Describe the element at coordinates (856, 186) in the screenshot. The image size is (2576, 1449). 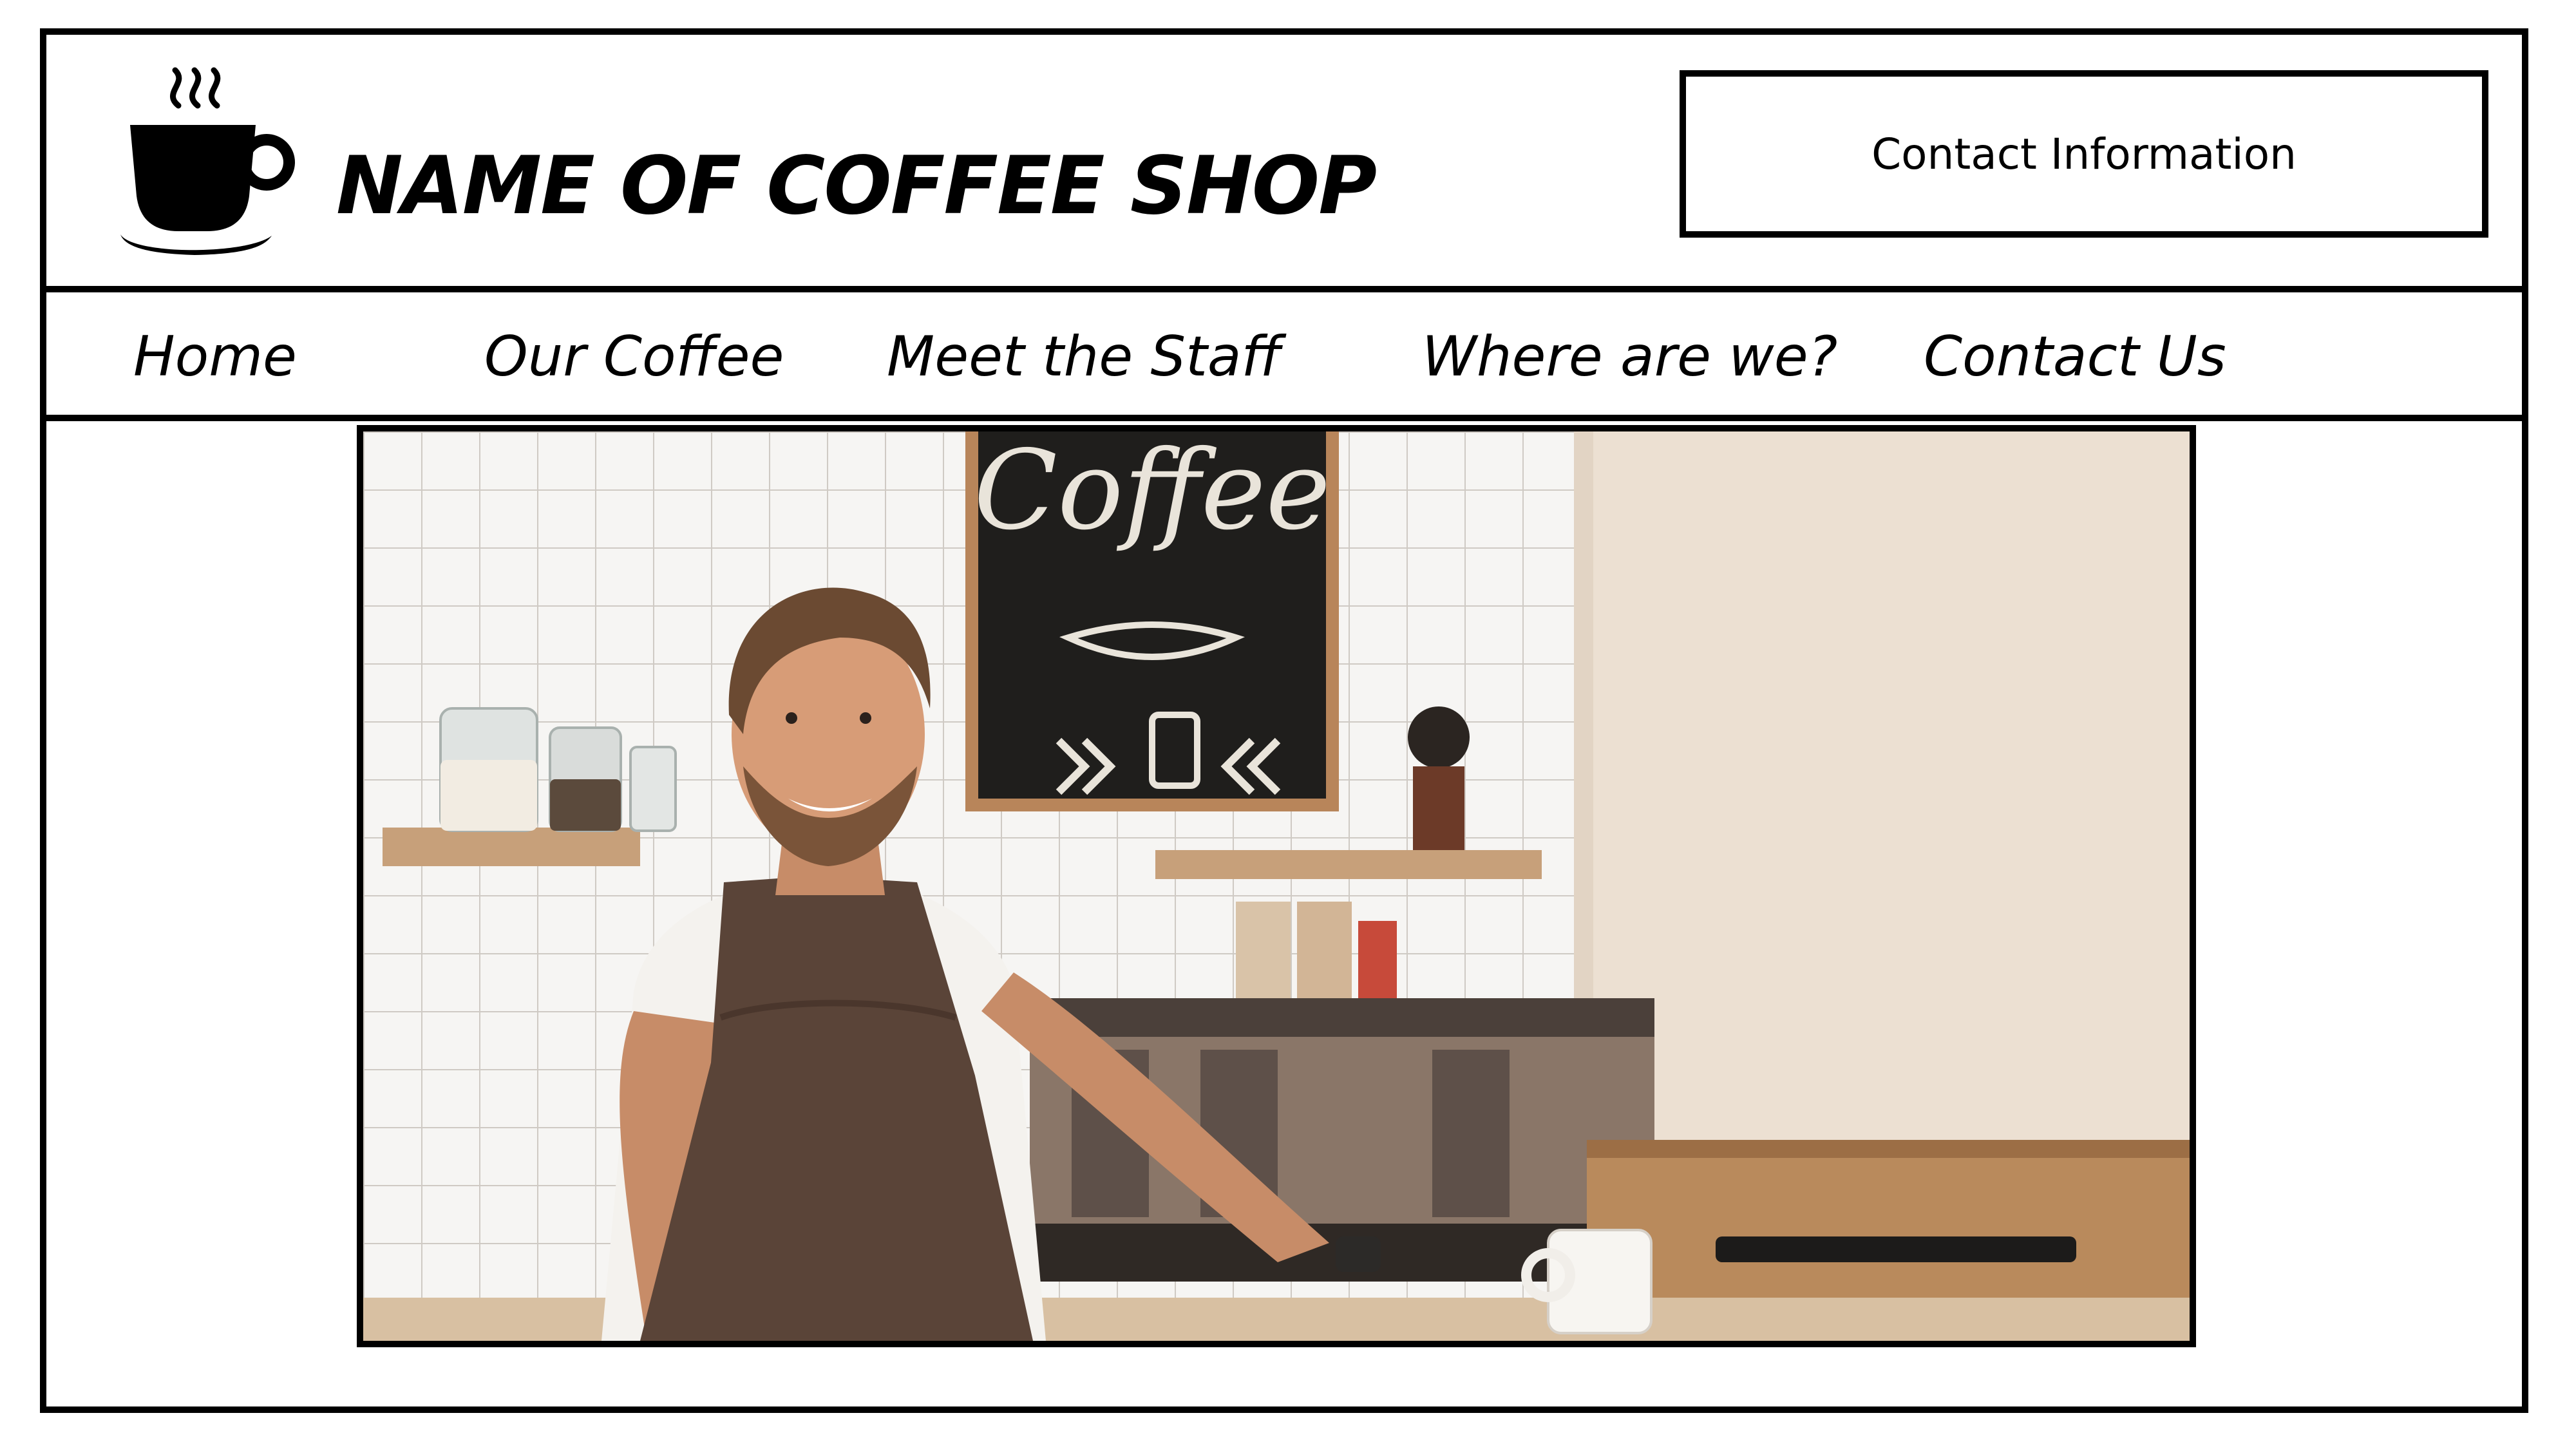
I see `shop-name-title: NAME OF COFFEE SHOP` at that location.